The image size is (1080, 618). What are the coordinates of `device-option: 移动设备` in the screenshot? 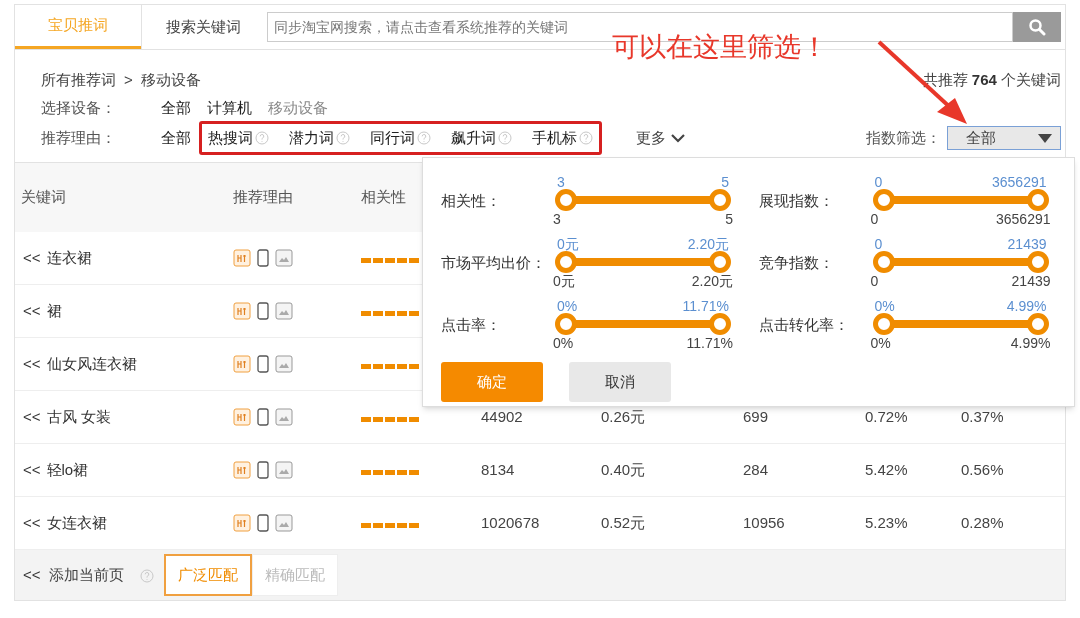 It's located at (298, 108).